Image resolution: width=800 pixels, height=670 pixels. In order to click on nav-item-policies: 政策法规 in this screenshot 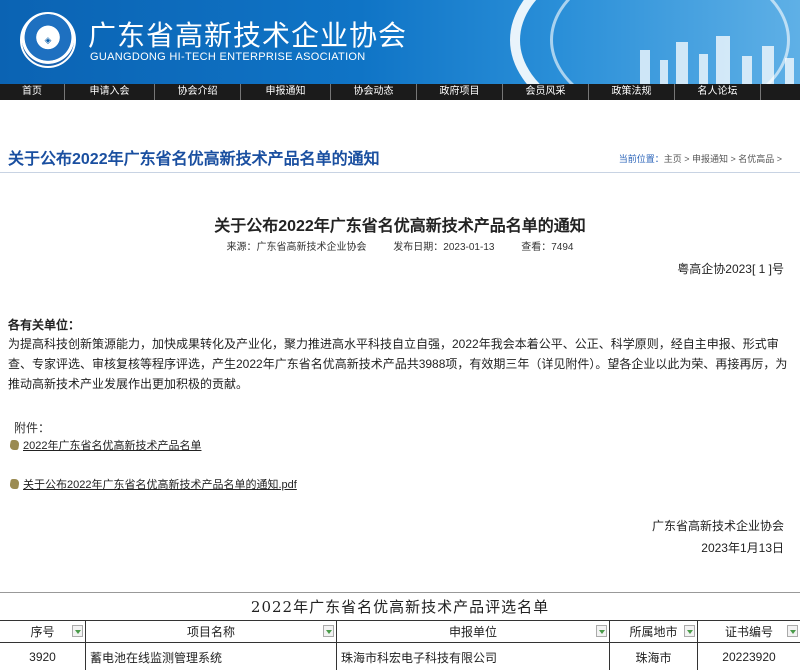, I will do `click(632, 92)`.